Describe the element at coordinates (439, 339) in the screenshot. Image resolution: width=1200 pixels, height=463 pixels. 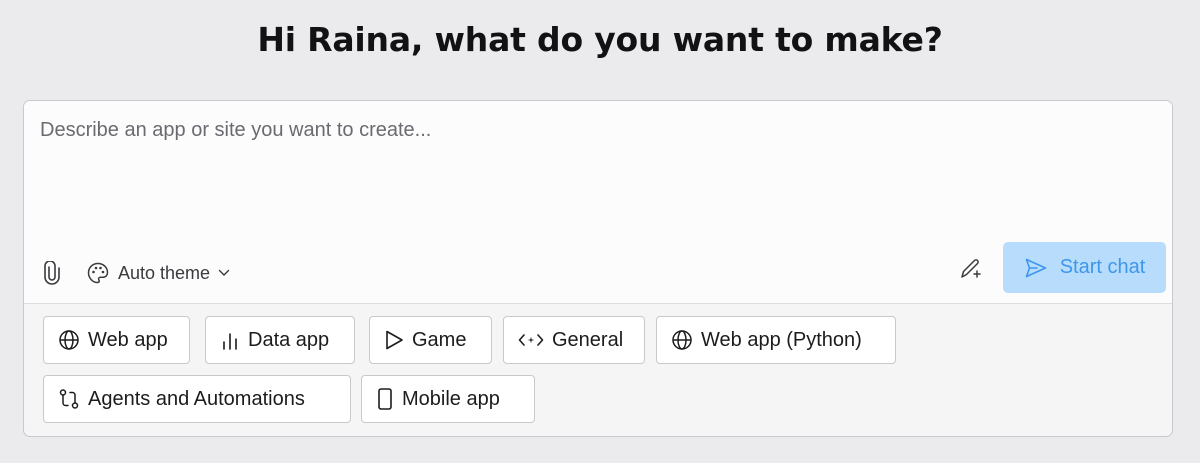
I see `template-label: Game` at that location.